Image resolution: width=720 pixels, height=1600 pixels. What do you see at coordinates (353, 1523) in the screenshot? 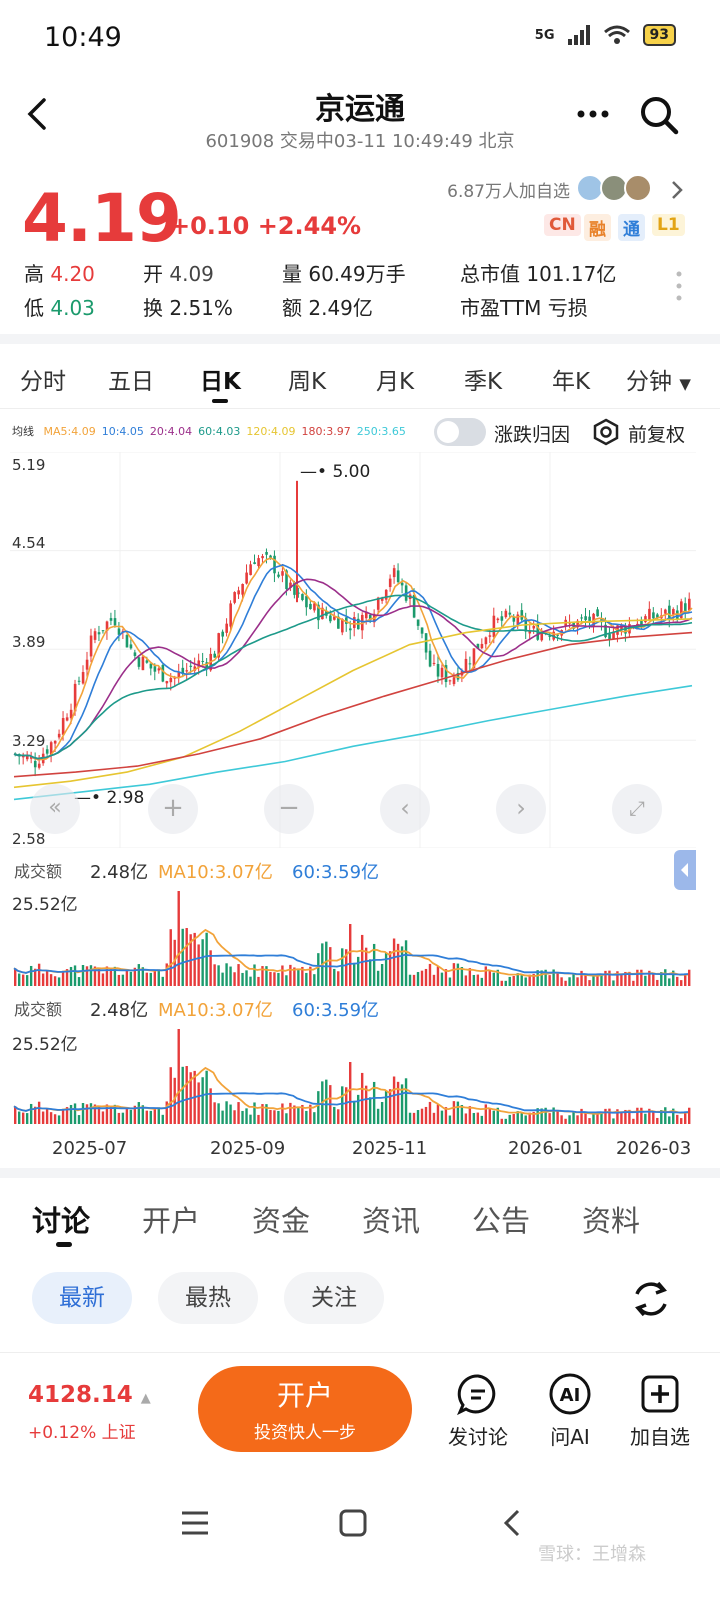
I see `home-icon` at bounding box center [353, 1523].